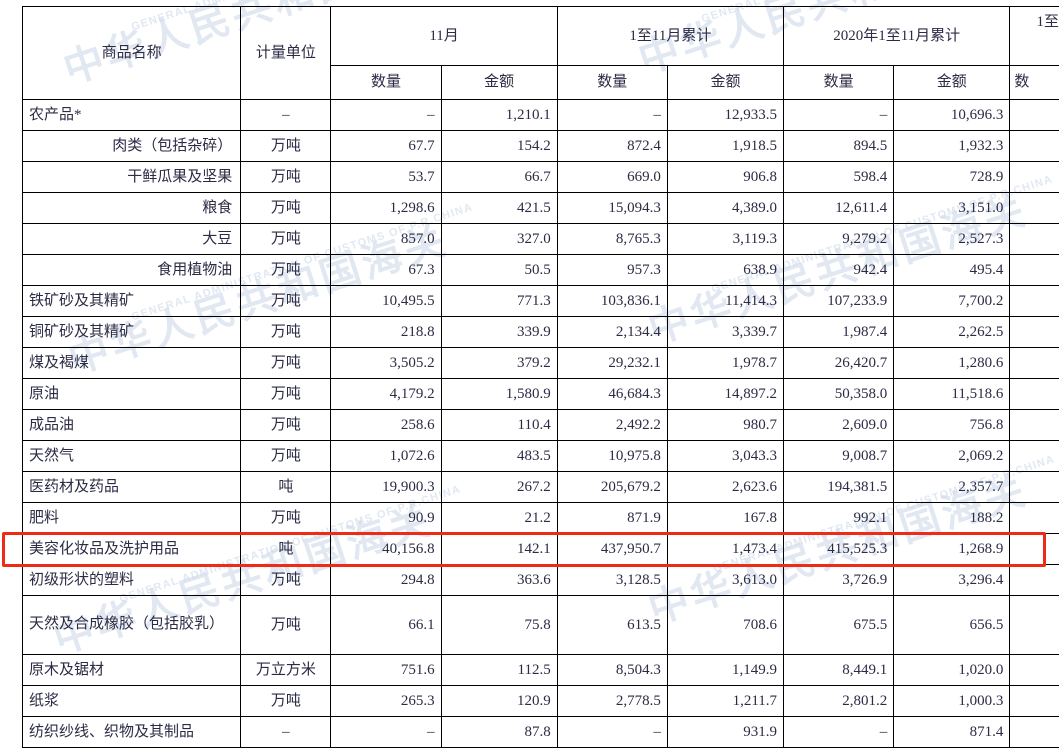  What do you see at coordinates (612, 301) in the screenshot?
I see `cell-cum-quantity: 103,836.1` at bounding box center [612, 301].